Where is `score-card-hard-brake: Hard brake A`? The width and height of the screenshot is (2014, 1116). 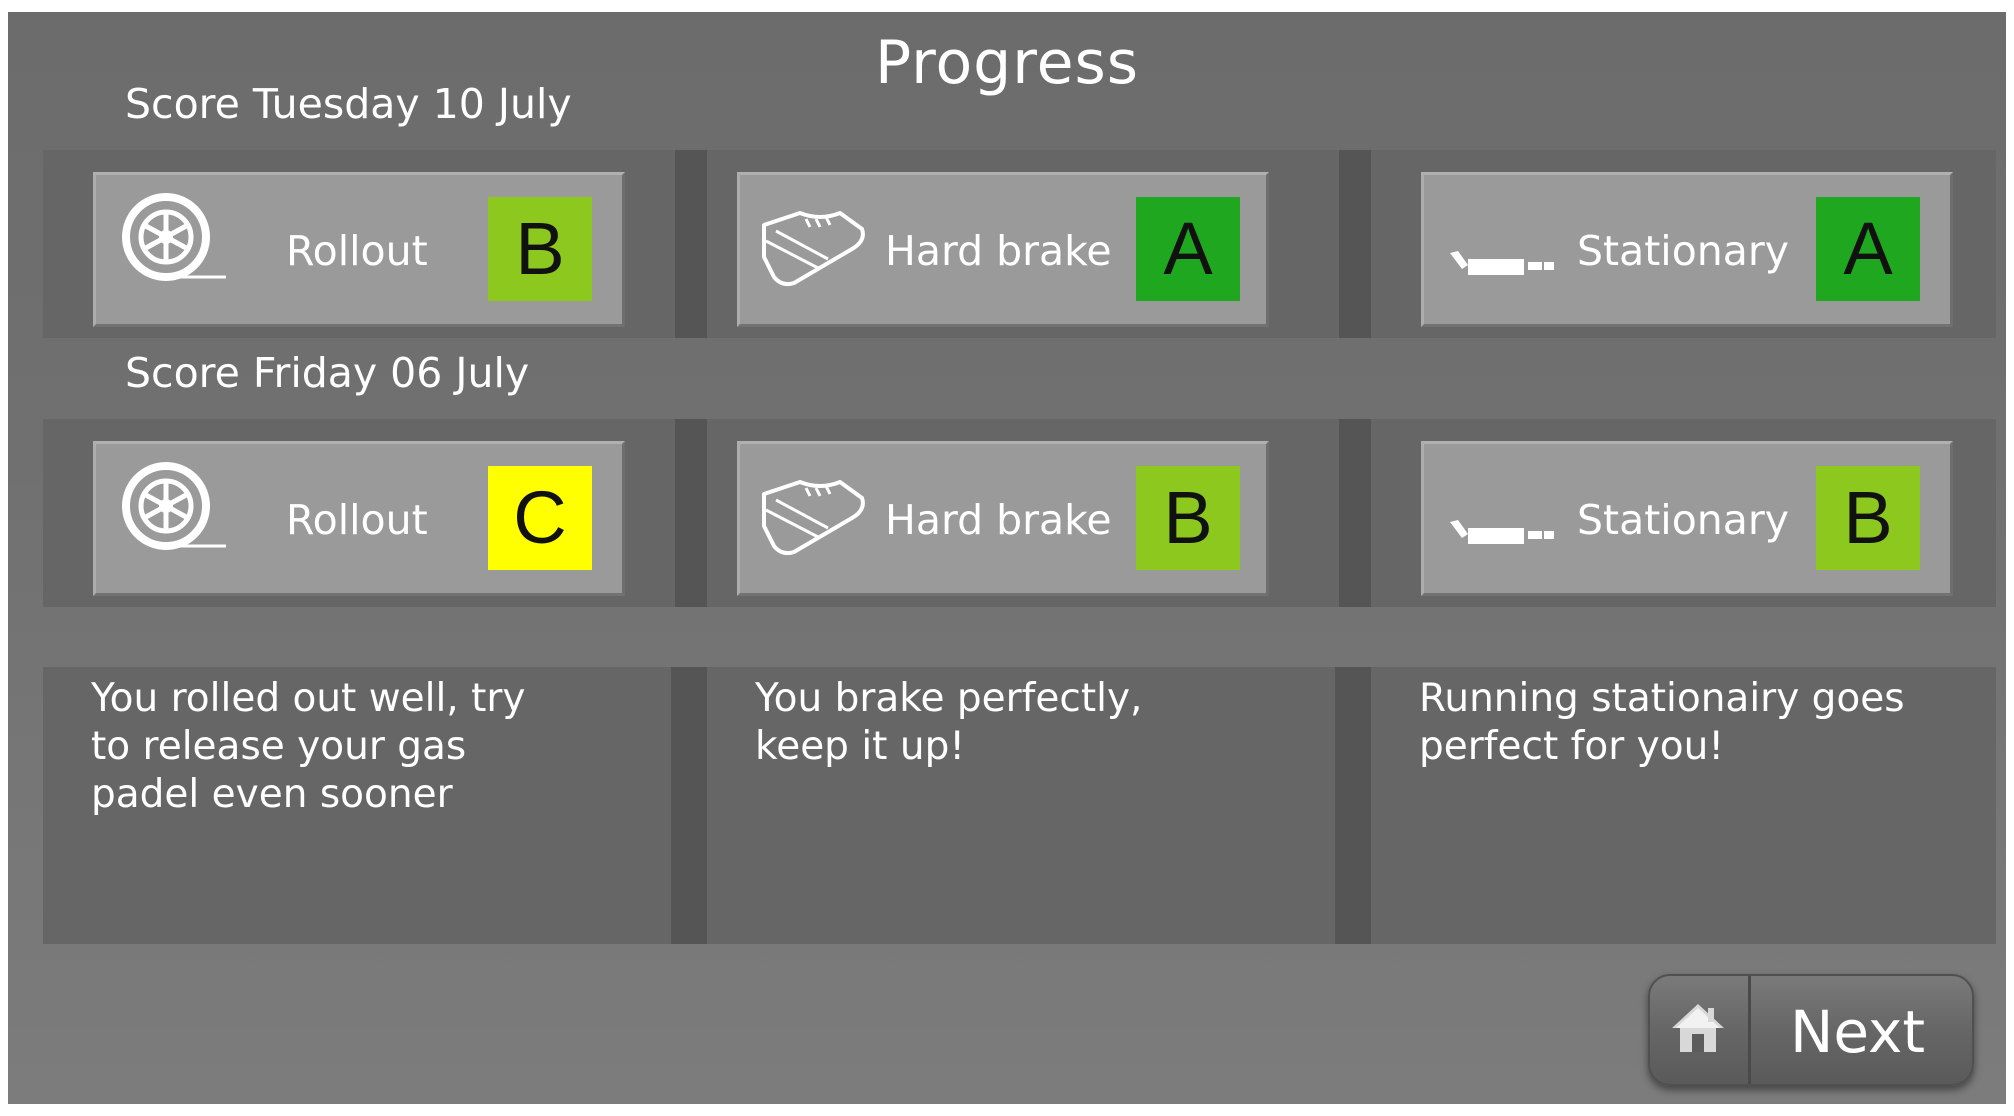
score-card-hard-brake: Hard brake A is located at coordinates (1003, 249).